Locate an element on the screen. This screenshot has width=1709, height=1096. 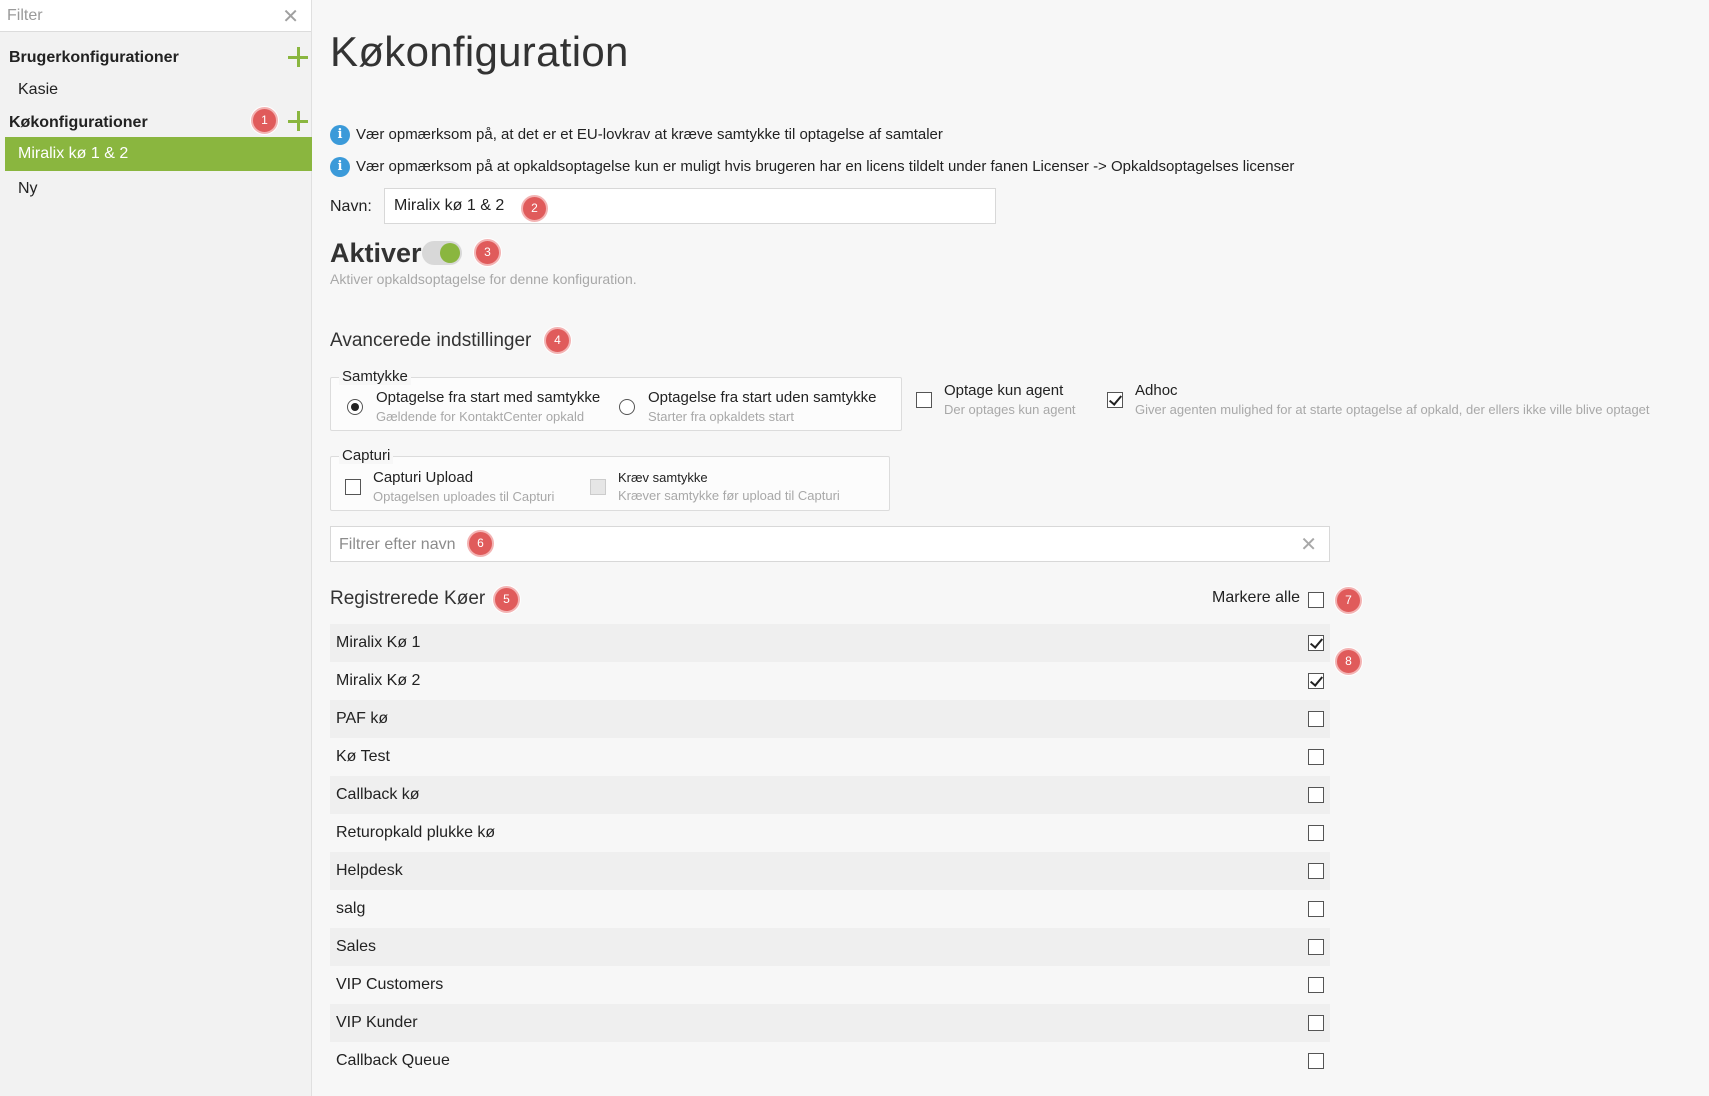
agent-only-checkbox is located at coordinates (924, 400).